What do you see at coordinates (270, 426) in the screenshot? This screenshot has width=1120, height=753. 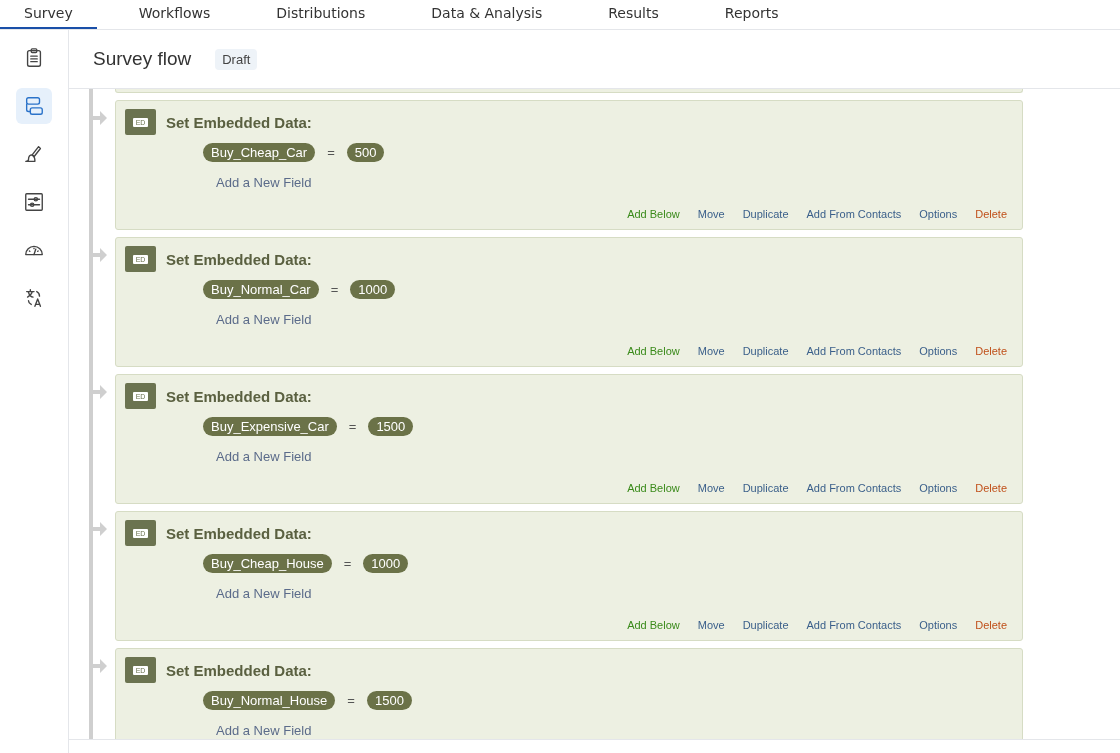 I see `field-name: Buy_Expensive_Car` at bounding box center [270, 426].